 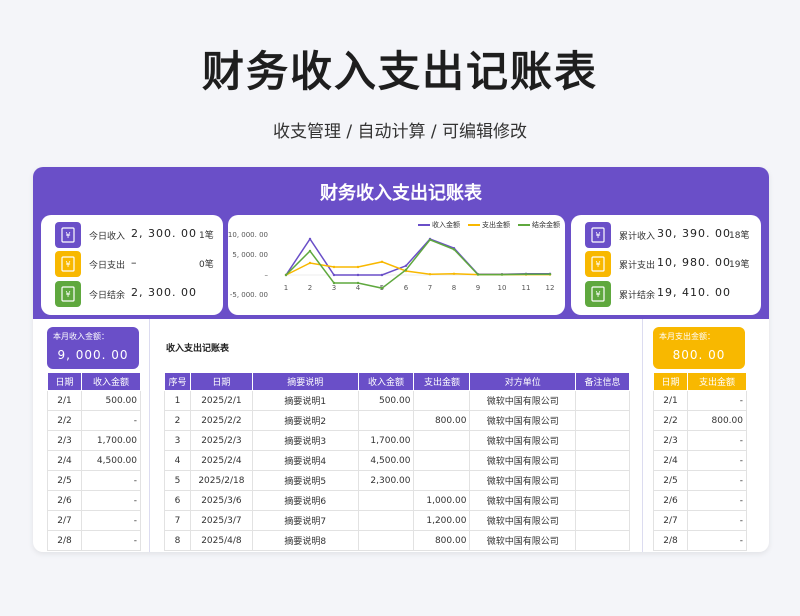 What do you see at coordinates (305, 440) in the screenshot?
I see `table-cell: 摘要说明3` at bounding box center [305, 440].